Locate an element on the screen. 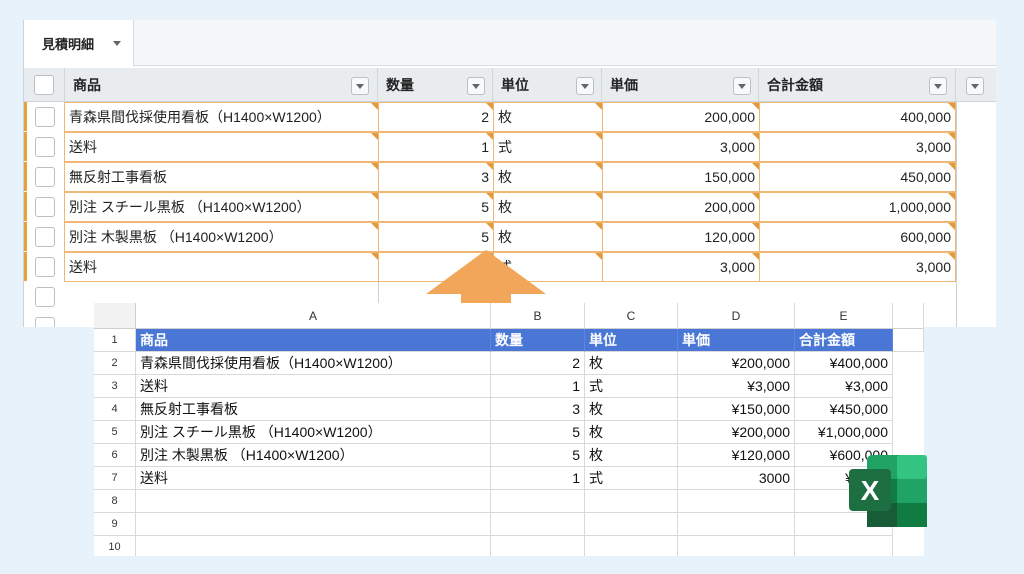  cell-qty: 3 is located at coordinates (538, 409).